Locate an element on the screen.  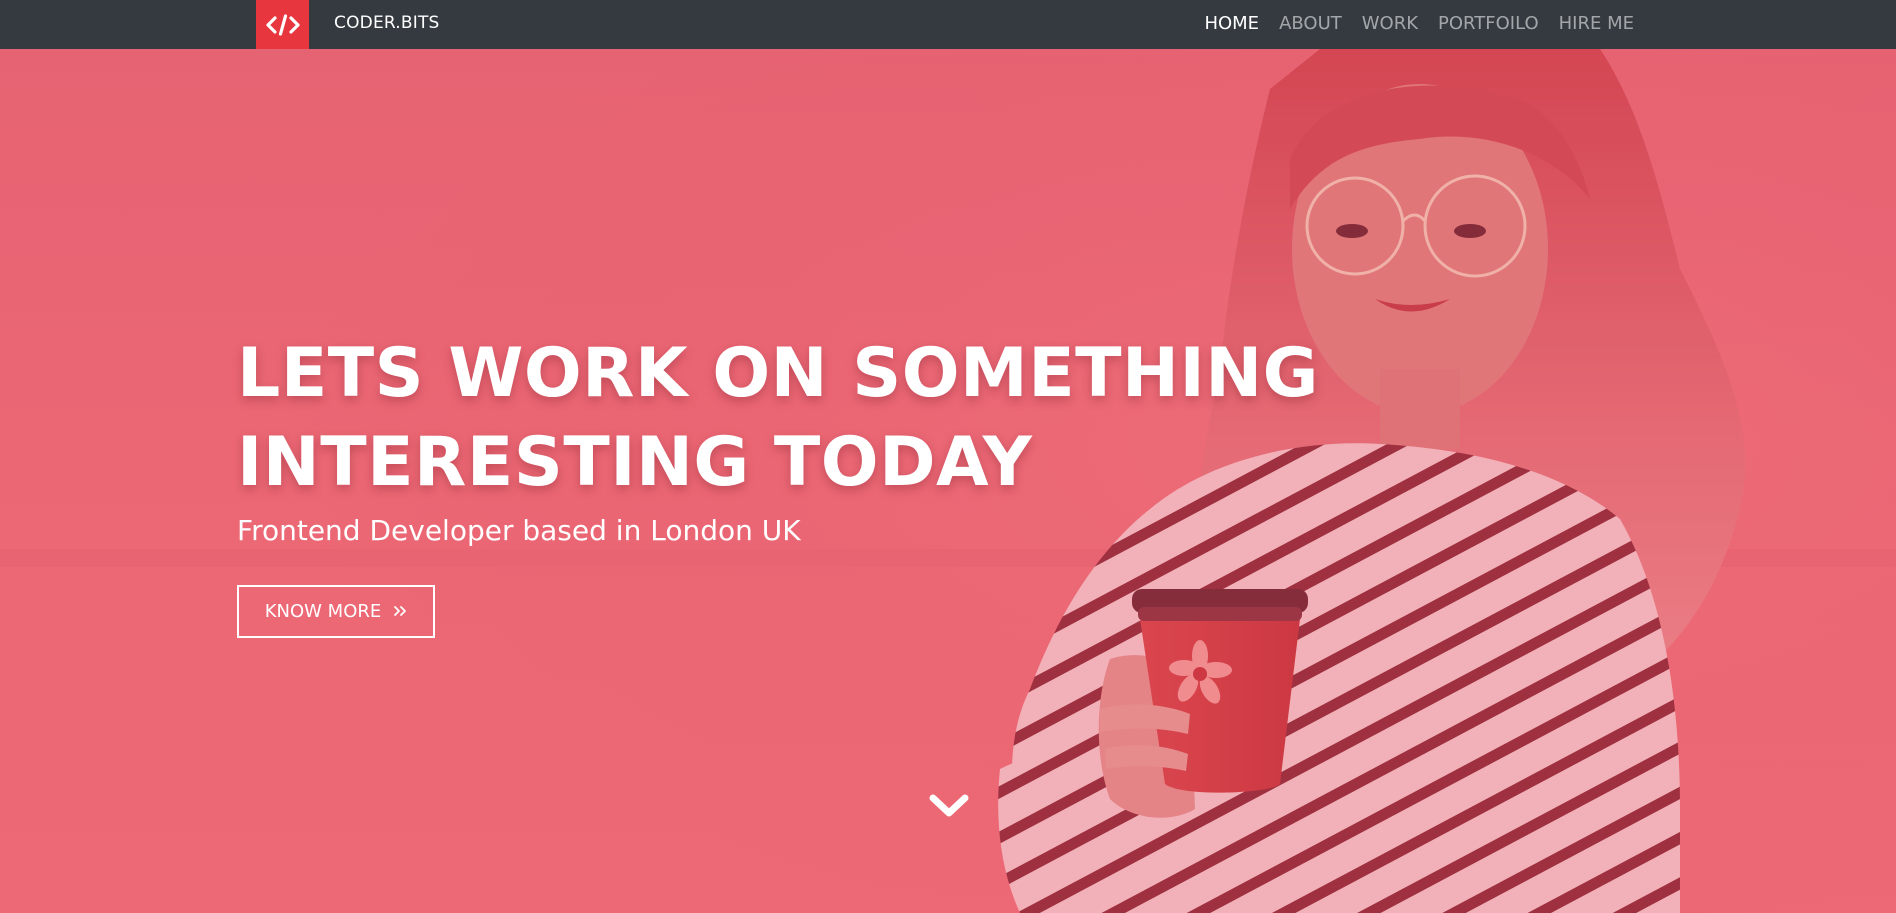
double-chevron-right-icon is located at coordinates (400, 612).